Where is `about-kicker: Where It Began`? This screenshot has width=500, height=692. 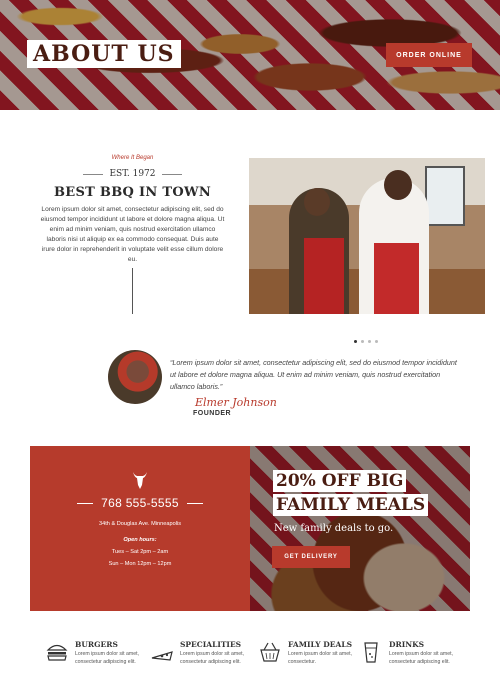
about-kicker: Where It Began is located at coordinates (132, 158).